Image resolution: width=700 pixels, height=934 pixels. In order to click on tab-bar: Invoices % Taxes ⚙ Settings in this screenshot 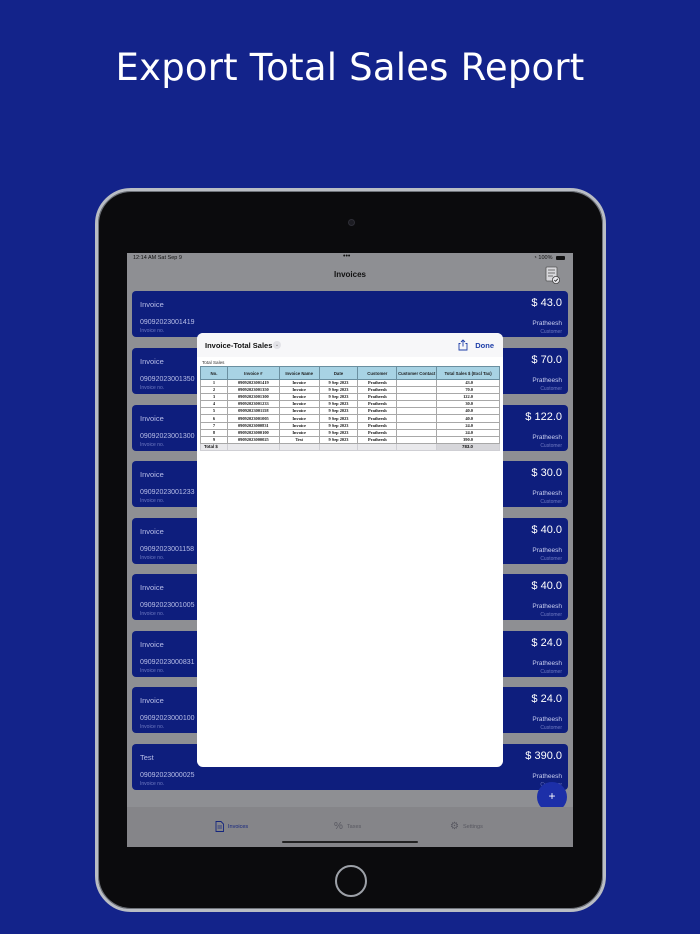, I will do `click(350, 827)`.